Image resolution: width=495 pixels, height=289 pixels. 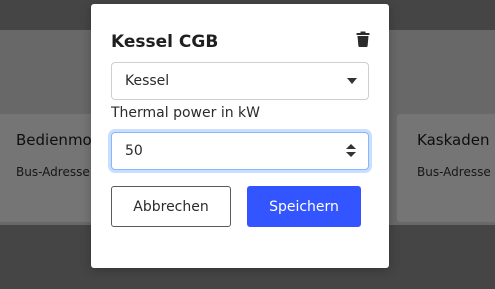 What do you see at coordinates (240, 81) in the screenshot?
I see `device-type-select: Kessel` at bounding box center [240, 81].